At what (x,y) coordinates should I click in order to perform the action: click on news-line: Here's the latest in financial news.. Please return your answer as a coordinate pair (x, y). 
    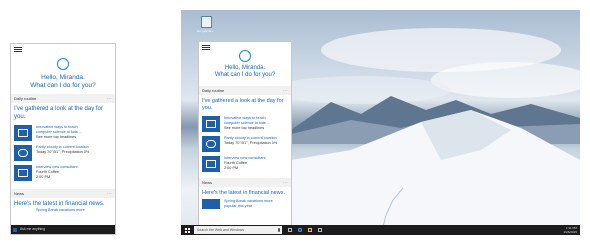
    Looking at the image, I should click on (243, 192).